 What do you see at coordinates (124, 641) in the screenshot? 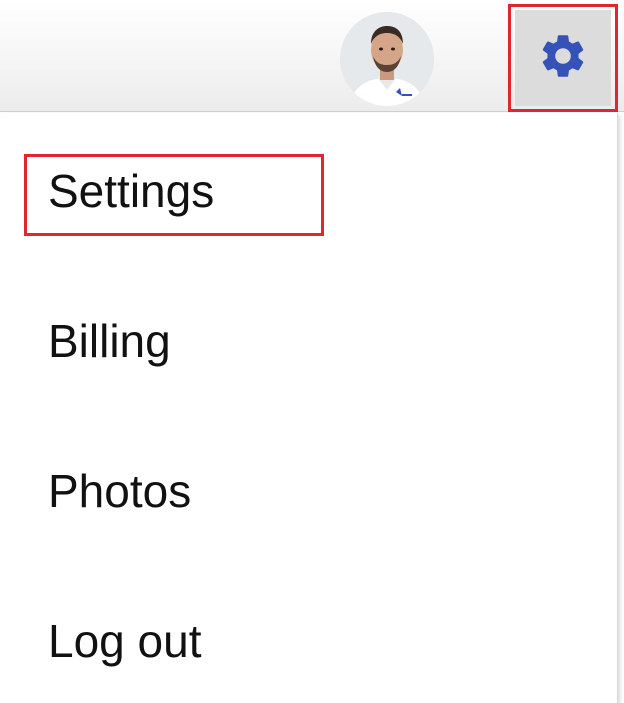
I see `menu-item-log-out: Log out` at bounding box center [124, 641].